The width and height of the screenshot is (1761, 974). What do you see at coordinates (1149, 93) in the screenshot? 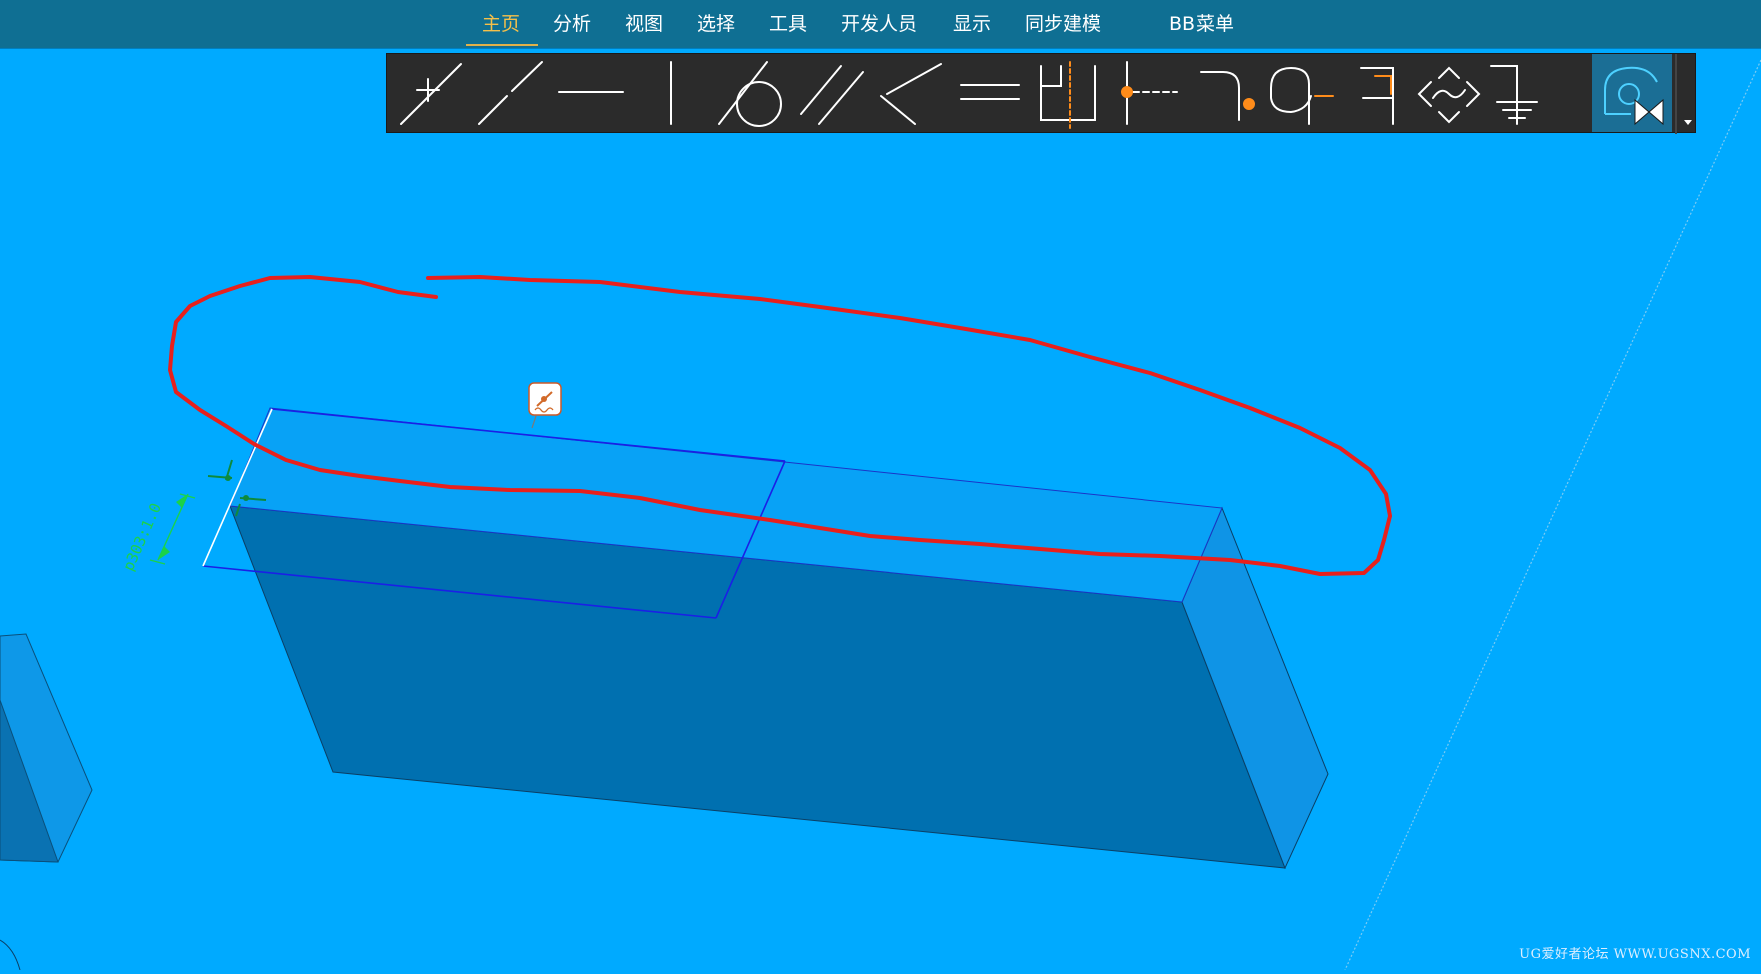
I see `point-on-curve-icon` at bounding box center [1149, 93].